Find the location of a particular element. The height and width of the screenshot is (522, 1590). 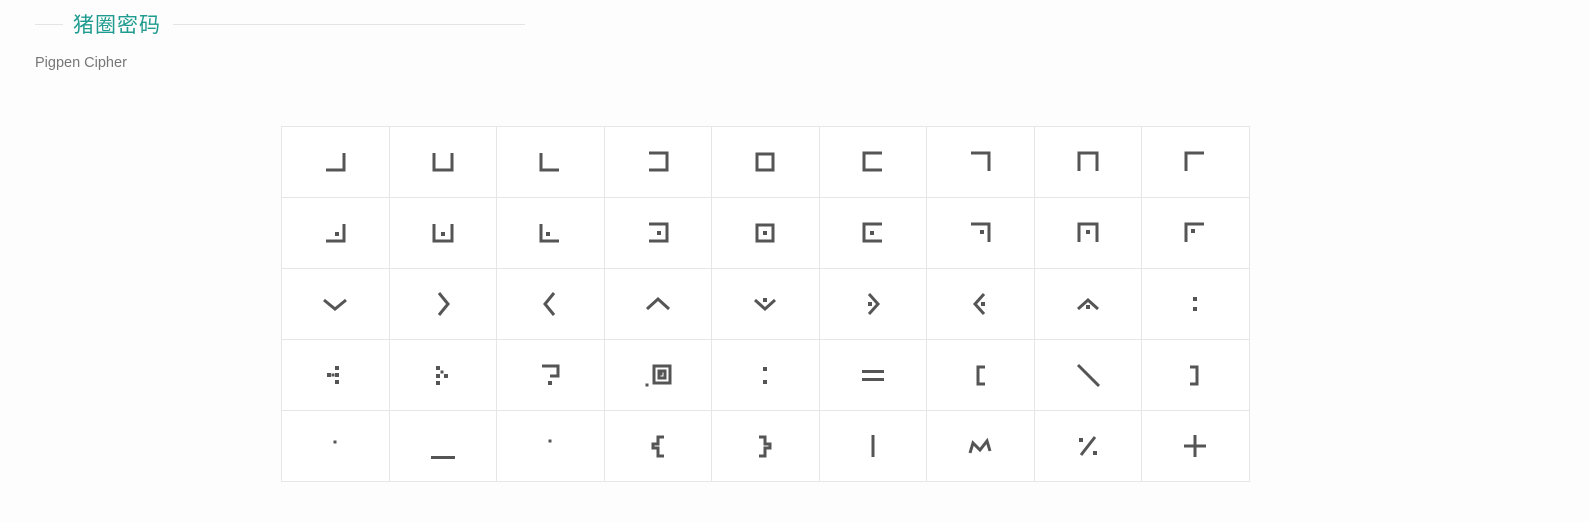

v-up-dot-icon is located at coordinates (1087, 304).